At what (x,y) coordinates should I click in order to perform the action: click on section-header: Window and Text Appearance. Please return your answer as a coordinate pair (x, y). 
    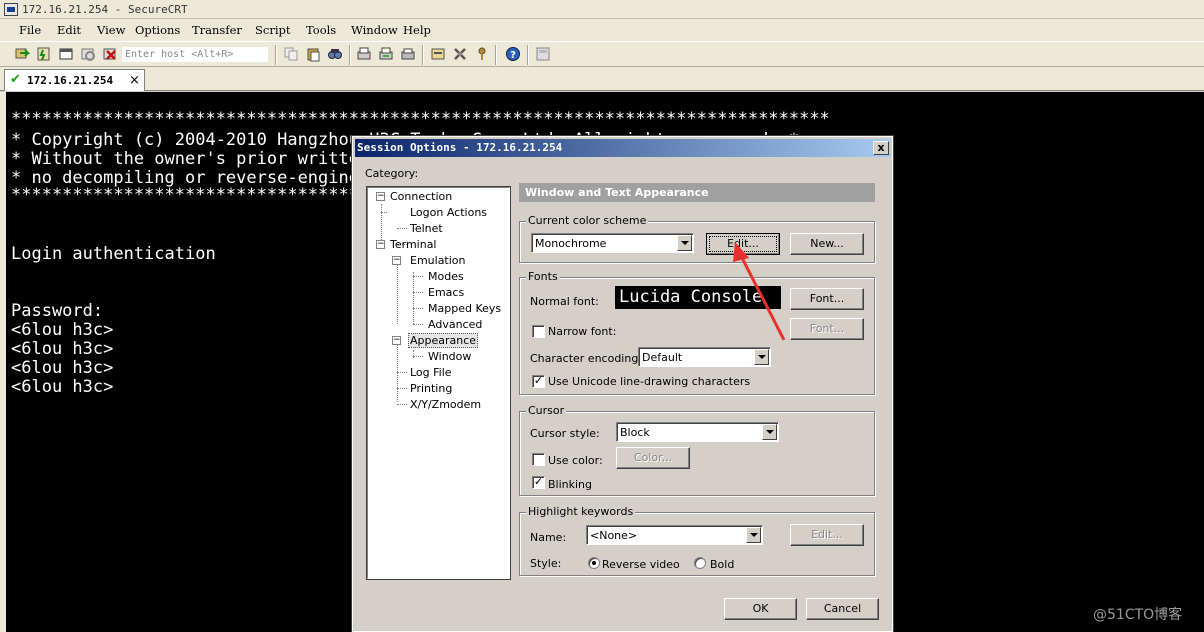
    Looking at the image, I should click on (697, 192).